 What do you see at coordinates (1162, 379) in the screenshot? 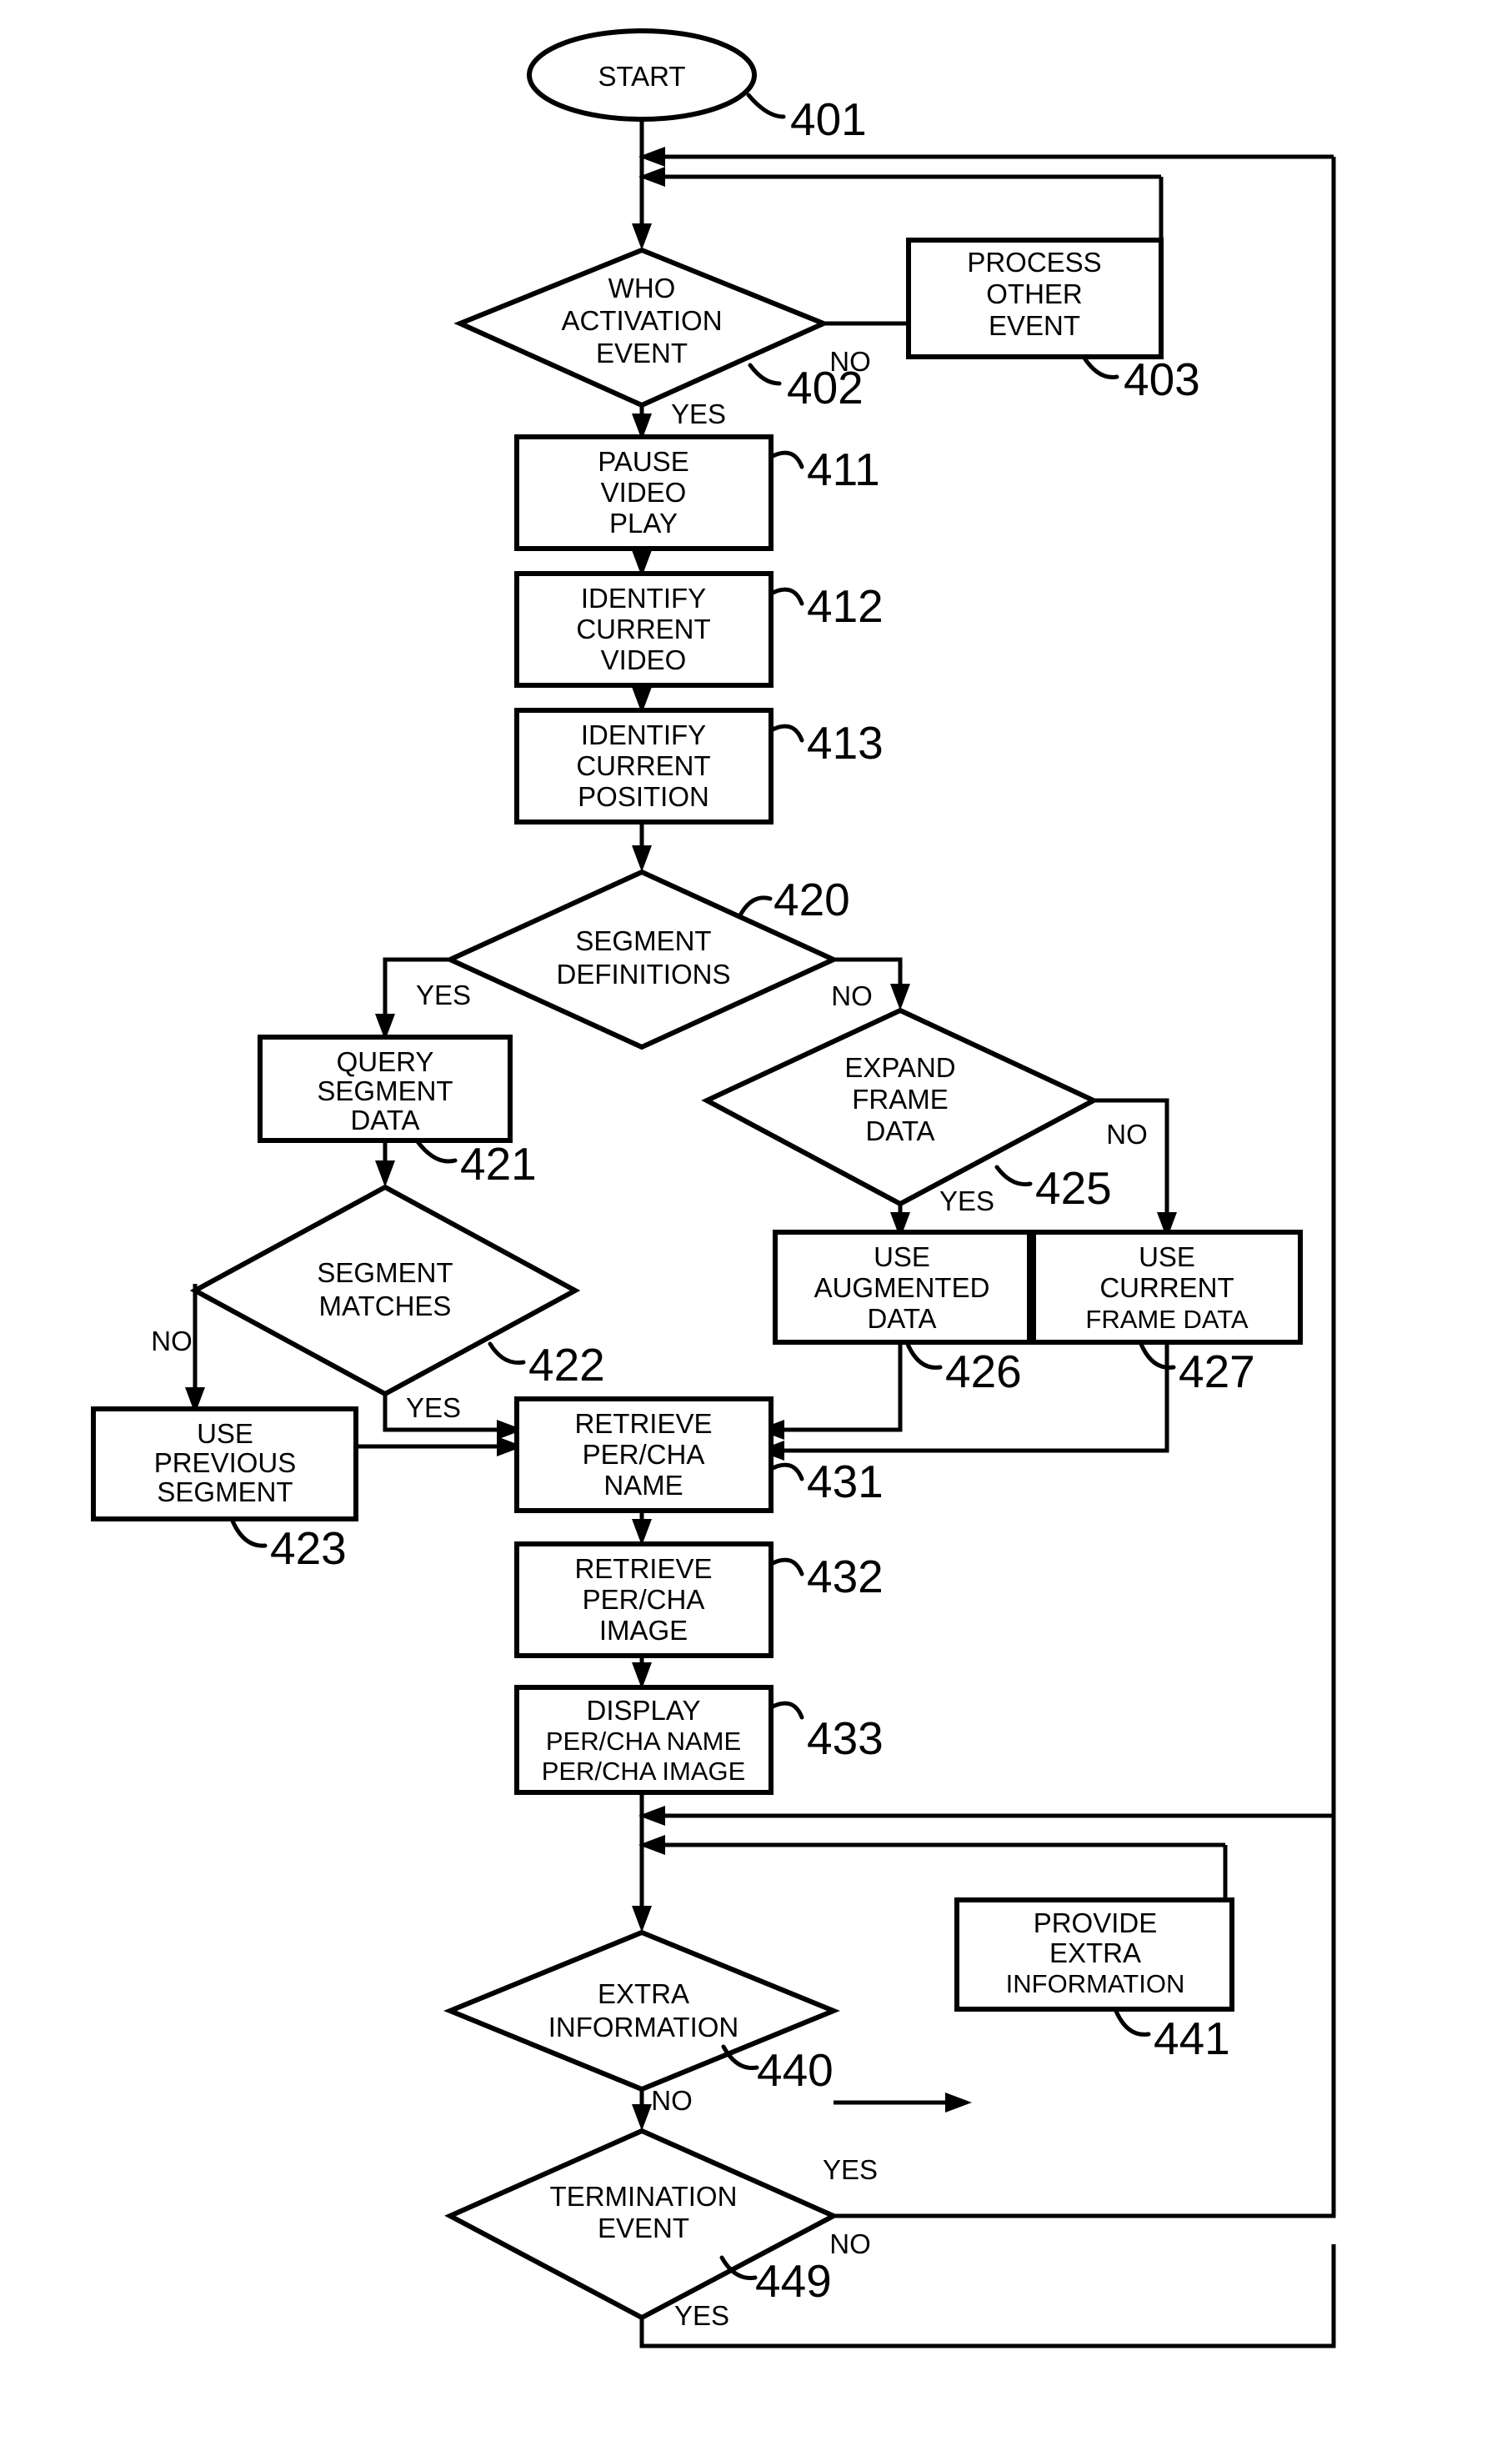
I see `ref-403: 403` at bounding box center [1162, 379].